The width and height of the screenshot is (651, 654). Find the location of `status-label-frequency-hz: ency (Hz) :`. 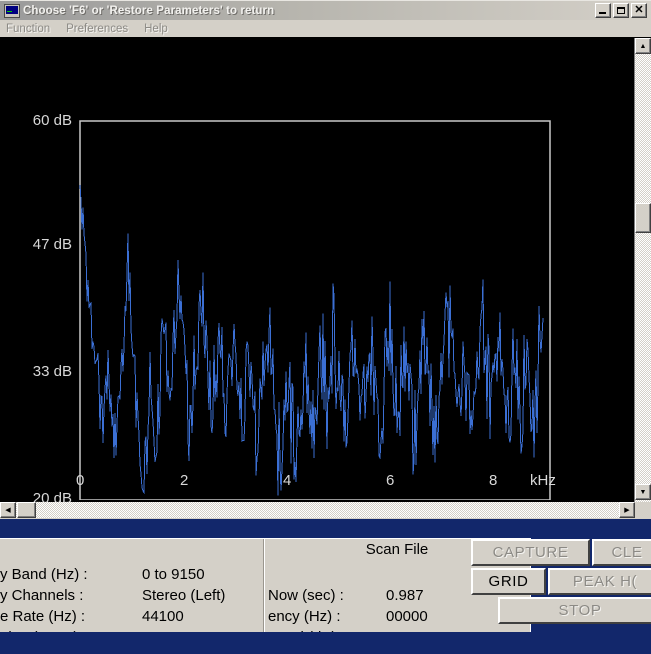

status-label-frequency-hz: ency (Hz) : is located at coordinates (304, 616).